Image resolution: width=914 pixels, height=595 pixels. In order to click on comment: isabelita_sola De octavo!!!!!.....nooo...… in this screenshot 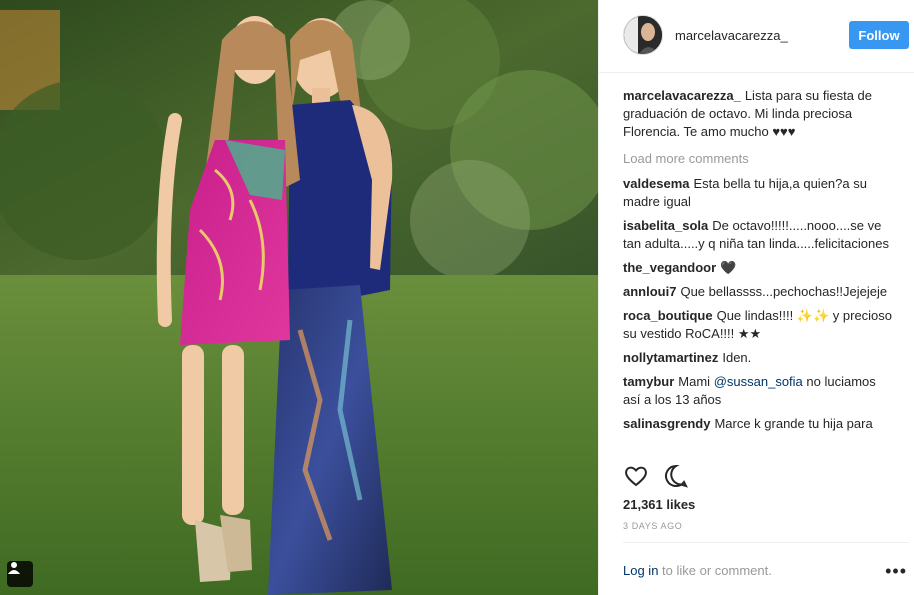, I will do `click(758, 235)`.